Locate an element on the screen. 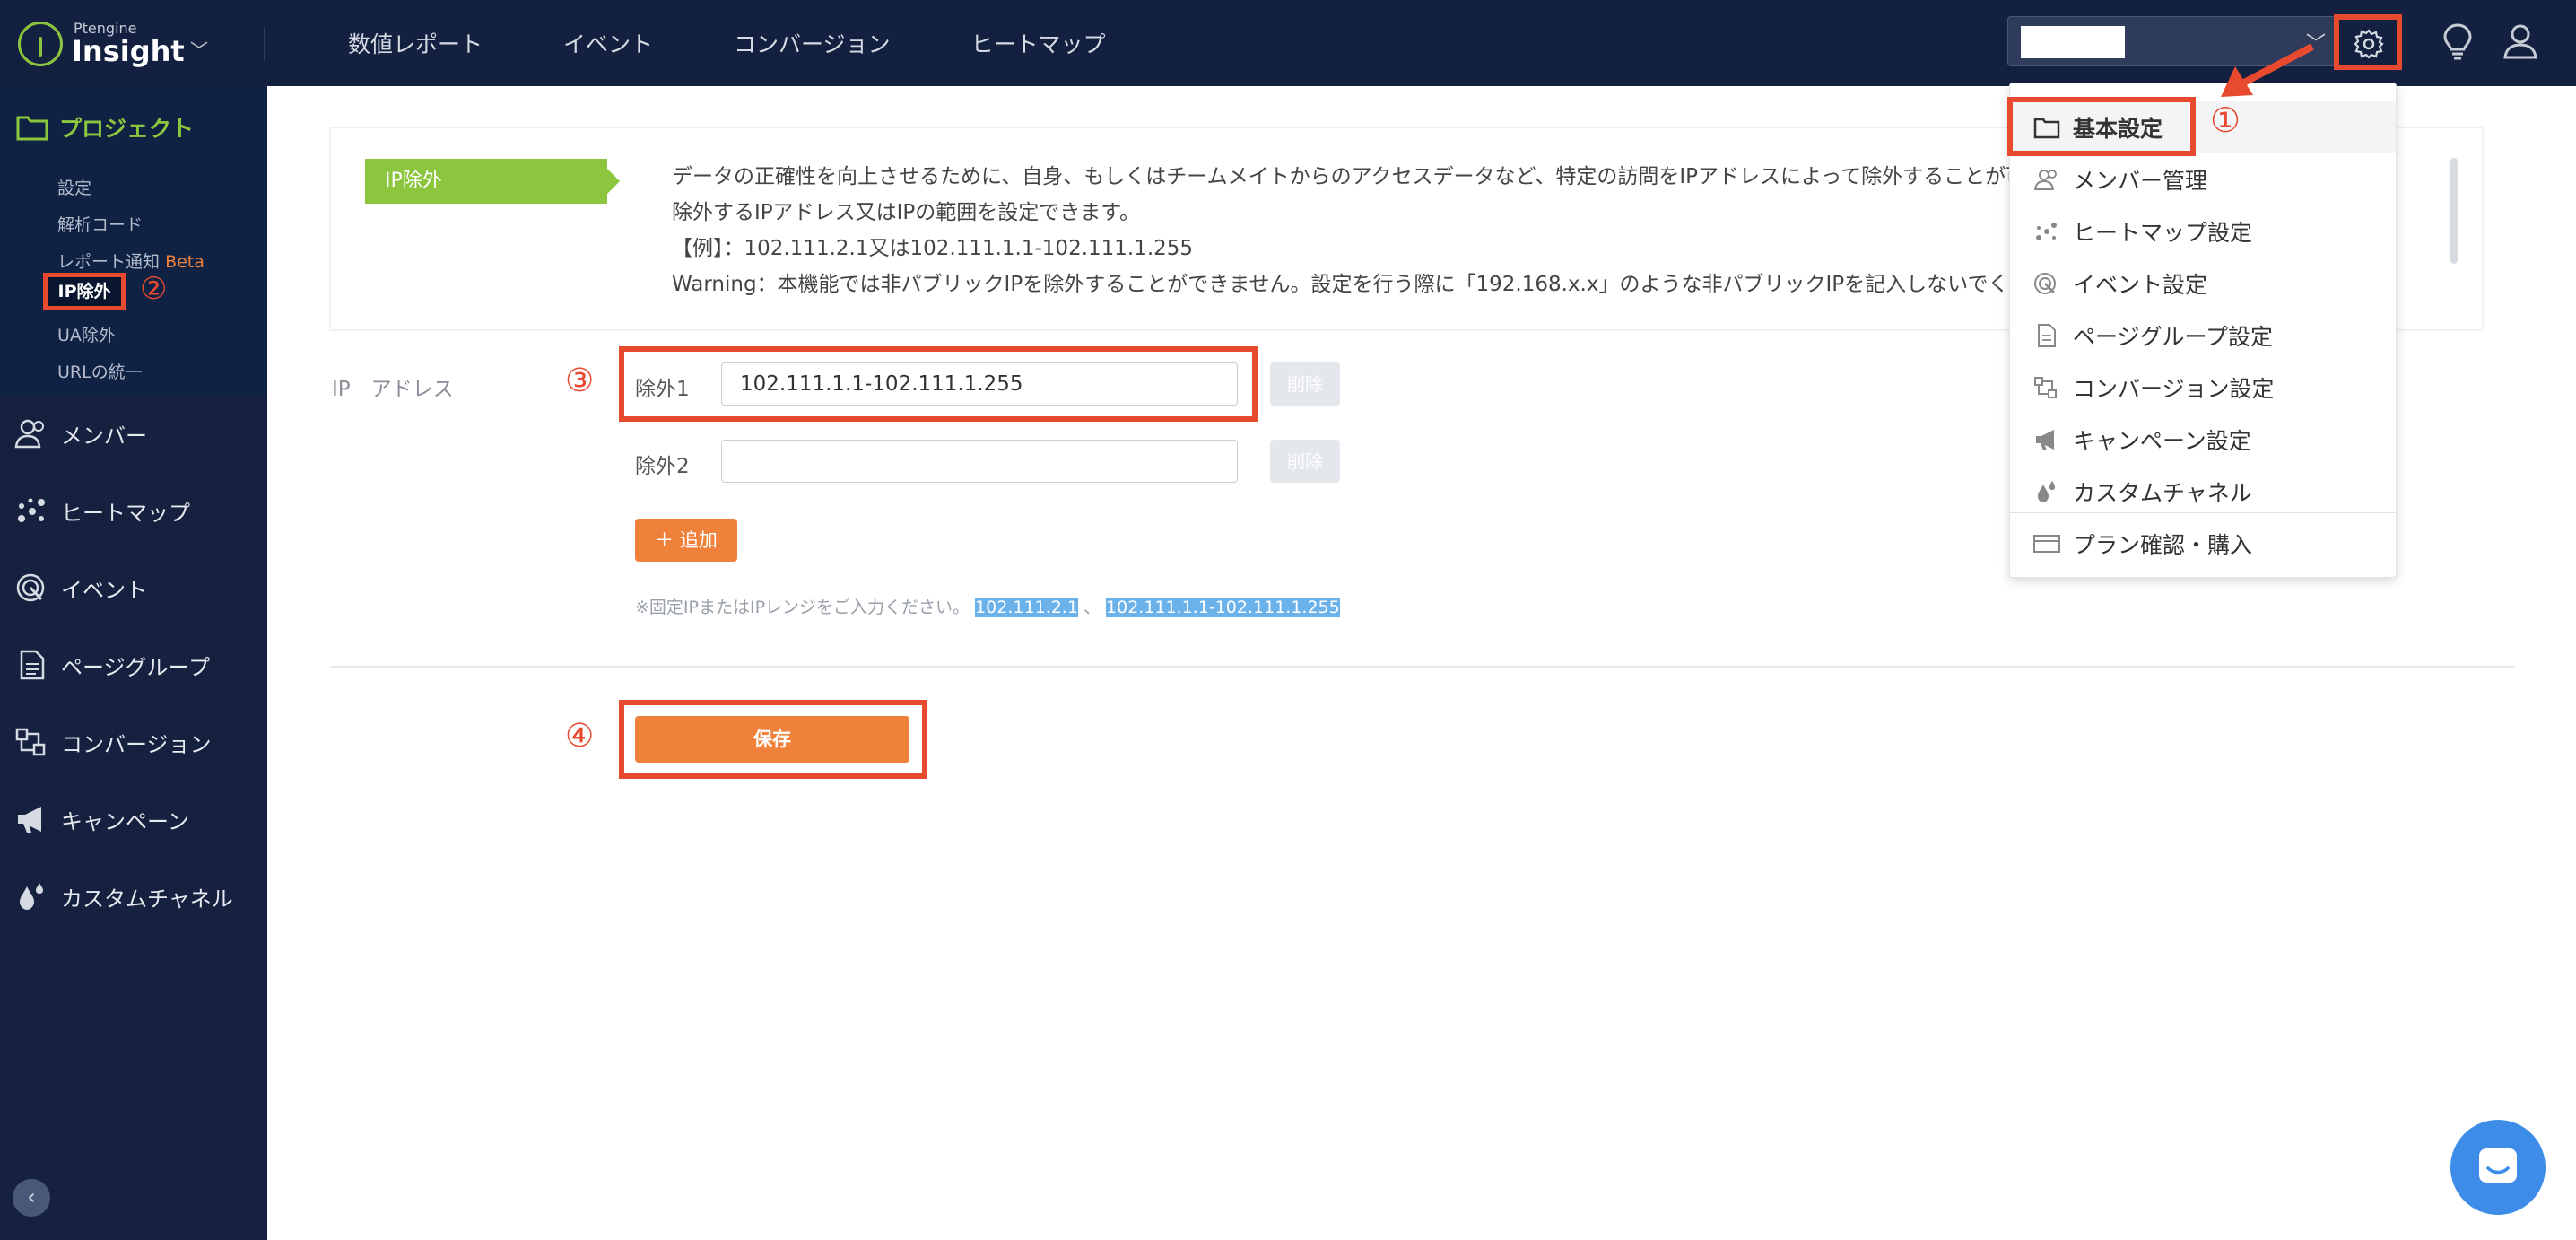 This screenshot has height=1240, width=2576. sidebar-item-label: ヒートマップ is located at coordinates (125, 513).